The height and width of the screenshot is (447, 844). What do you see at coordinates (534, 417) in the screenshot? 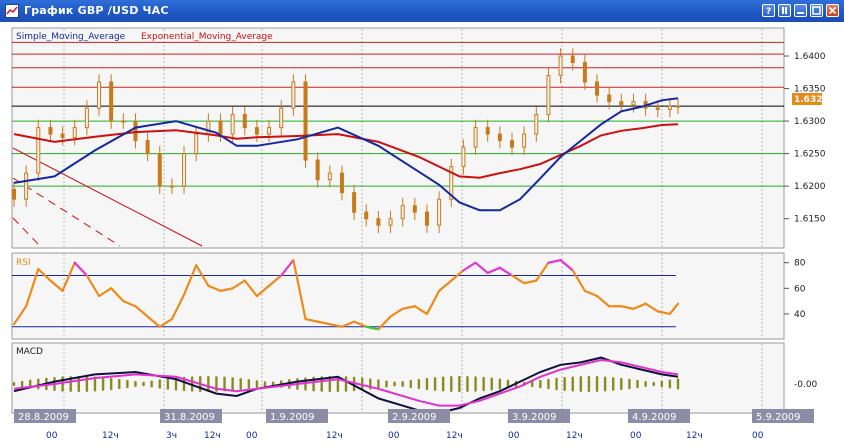
I see `date-label: 3.9.2009` at bounding box center [534, 417].